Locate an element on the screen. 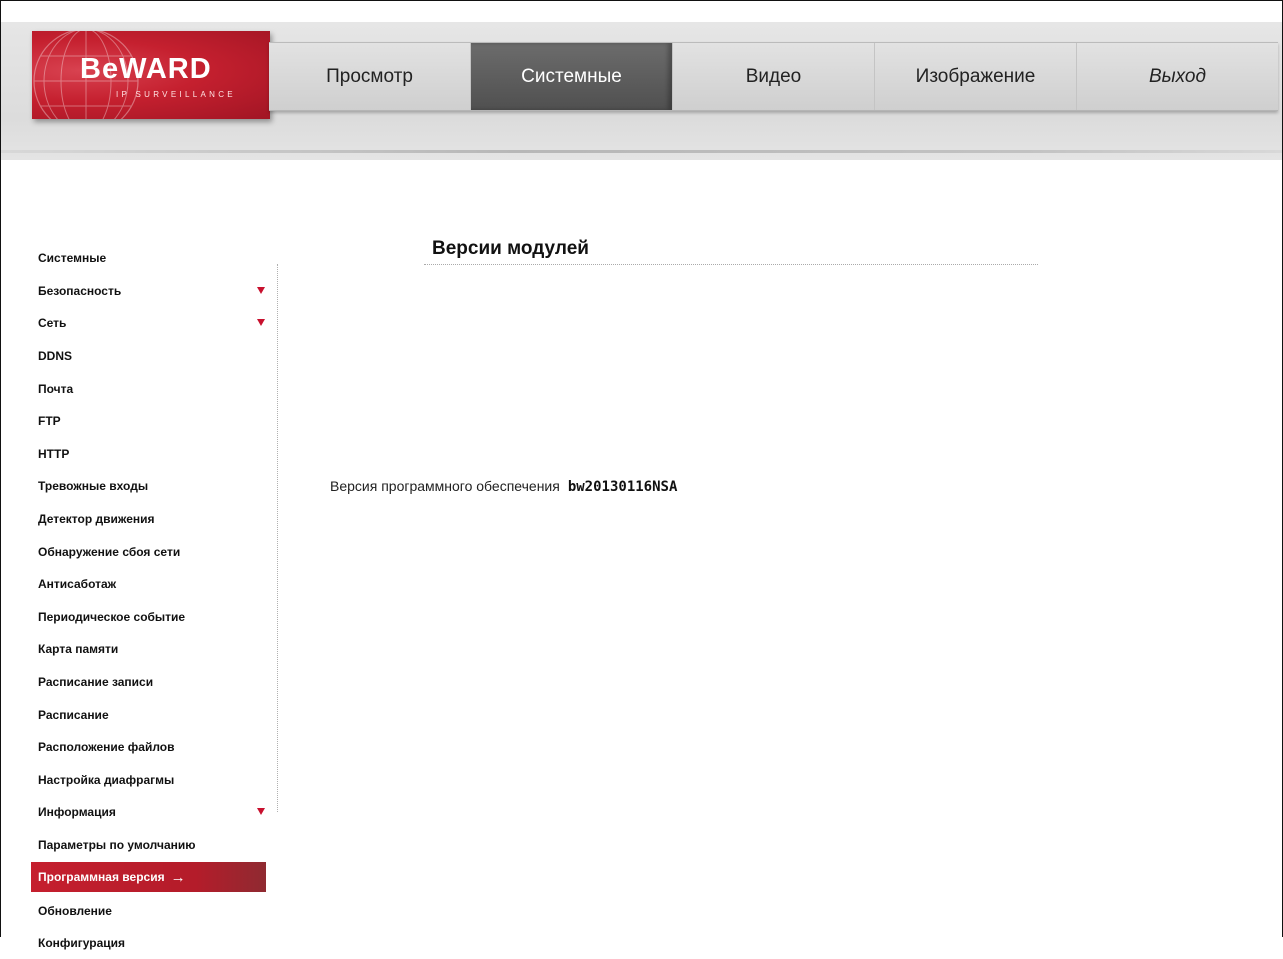 The width and height of the screenshot is (1283, 959). sidebar-item-mail: Почта is located at coordinates (151, 388).